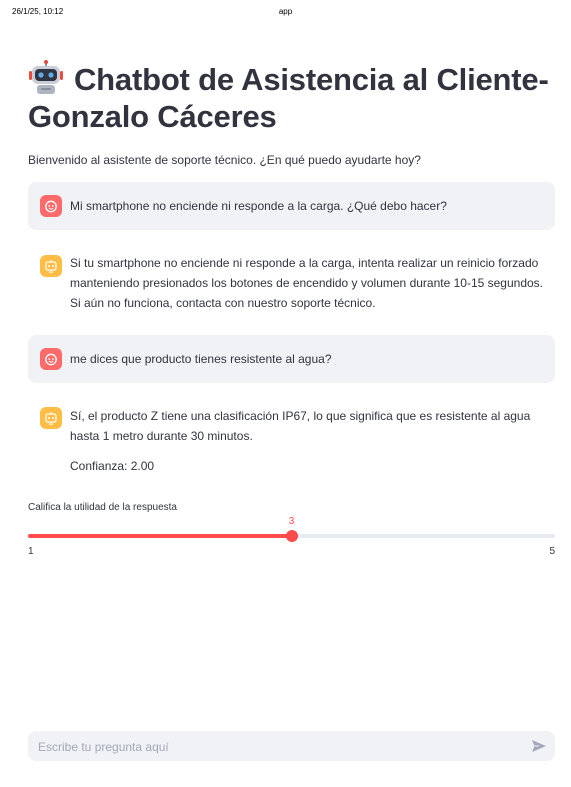  I want to click on print-title: app, so click(285, 11).